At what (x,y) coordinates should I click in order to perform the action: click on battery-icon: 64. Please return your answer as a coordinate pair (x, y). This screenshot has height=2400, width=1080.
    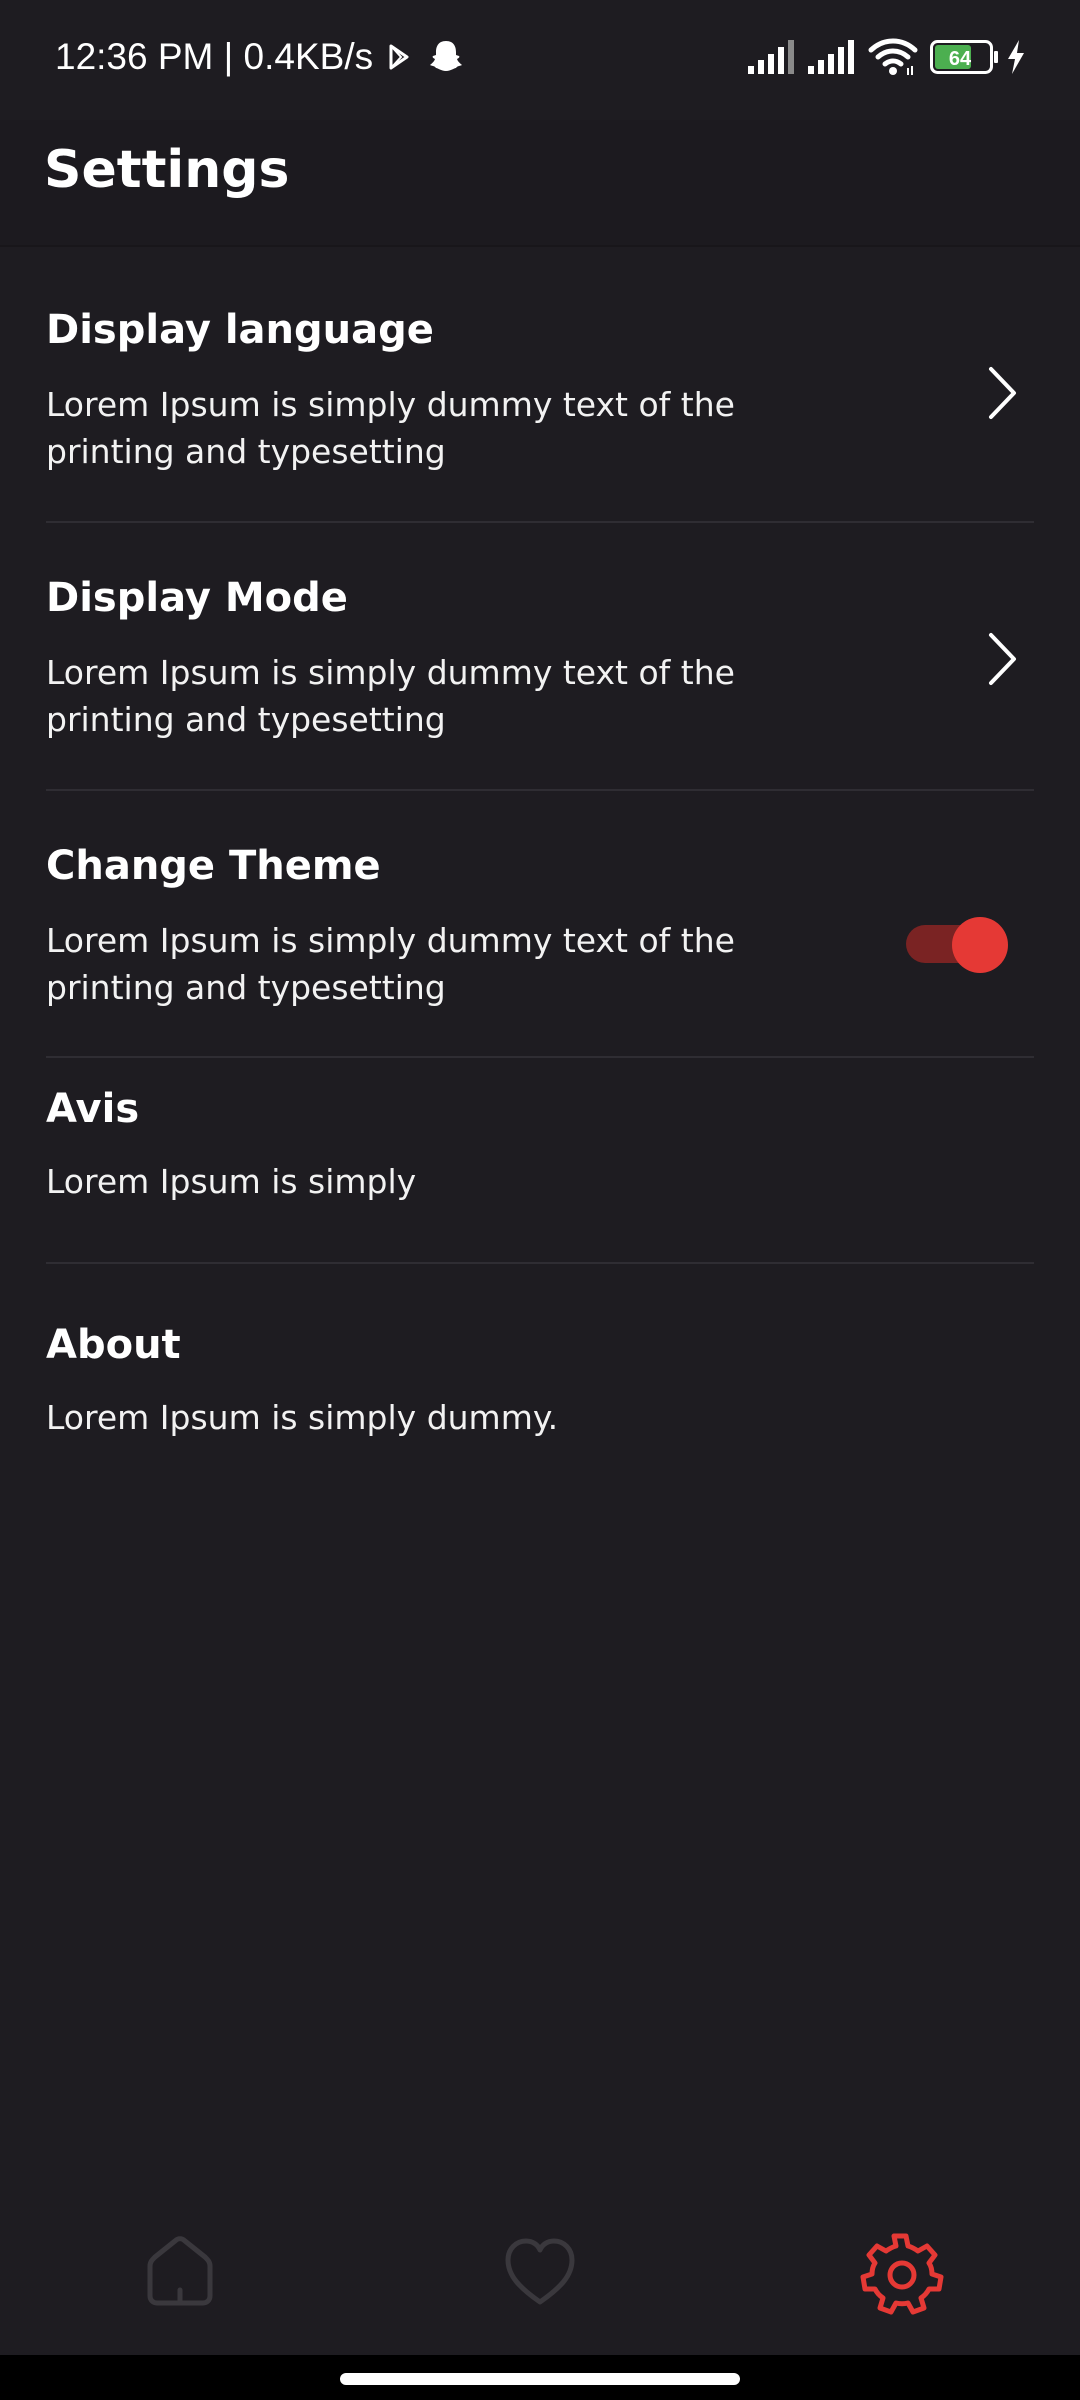
    Looking at the image, I should click on (964, 57).